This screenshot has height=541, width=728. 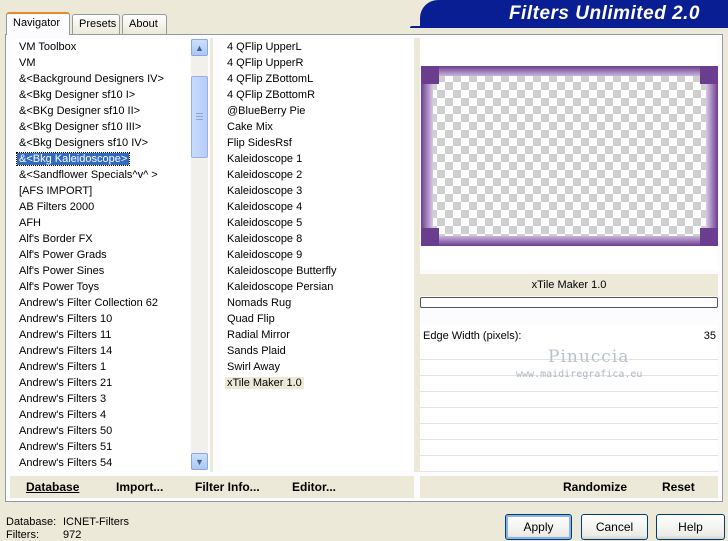 What do you see at coordinates (427, 156) in the screenshot?
I see `preview-frame-left` at bounding box center [427, 156].